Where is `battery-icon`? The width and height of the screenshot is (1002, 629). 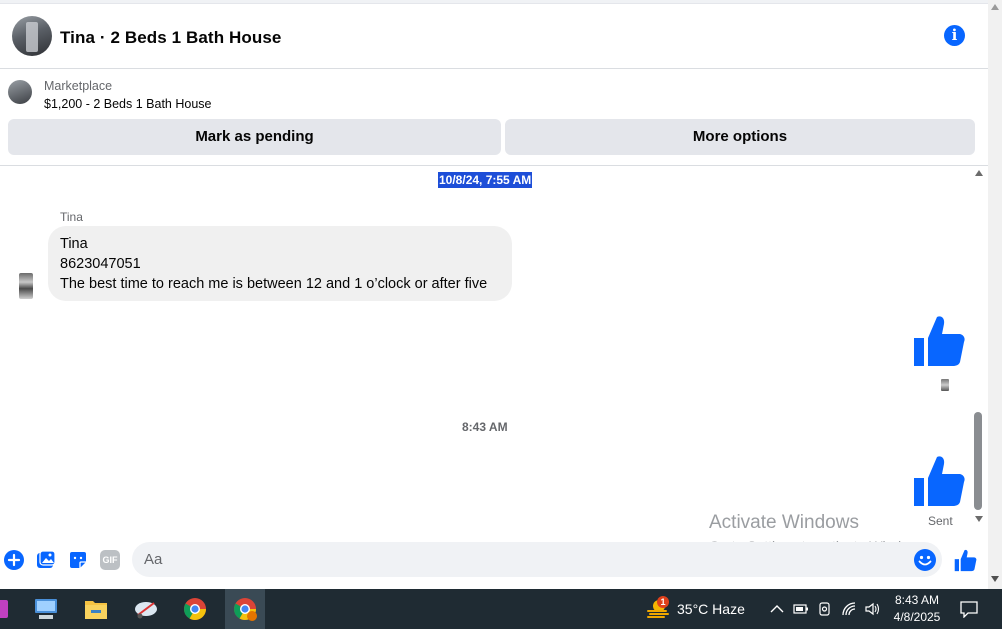
battery-icon is located at coordinates (801, 609).